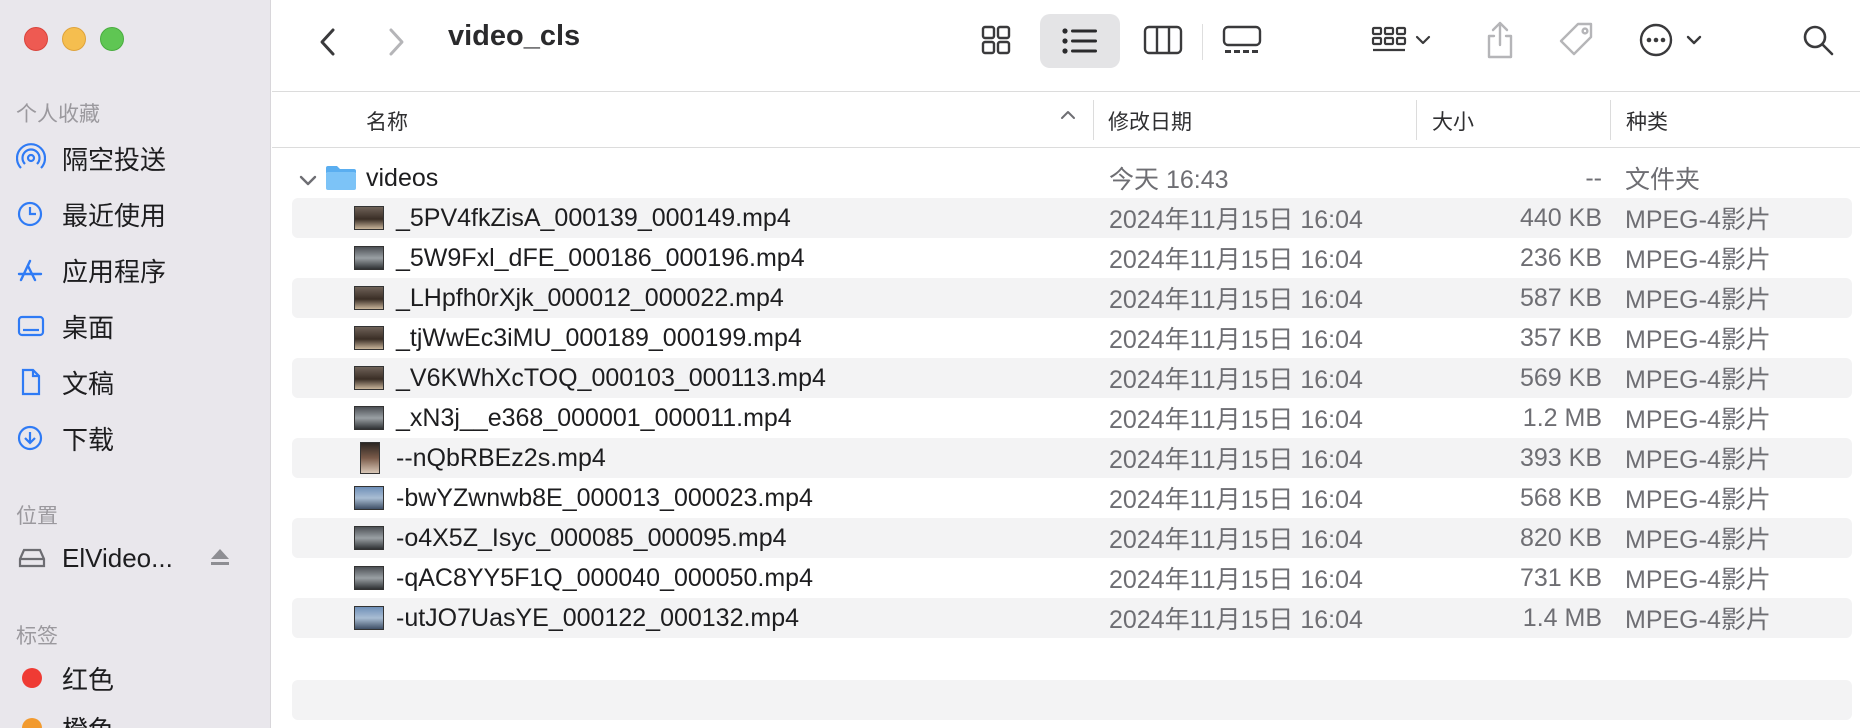  What do you see at coordinates (591, 537) in the screenshot?
I see `file-name: -o4X5Z_Isyc_000085_000095.mp4` at bounding box center [591, 537].